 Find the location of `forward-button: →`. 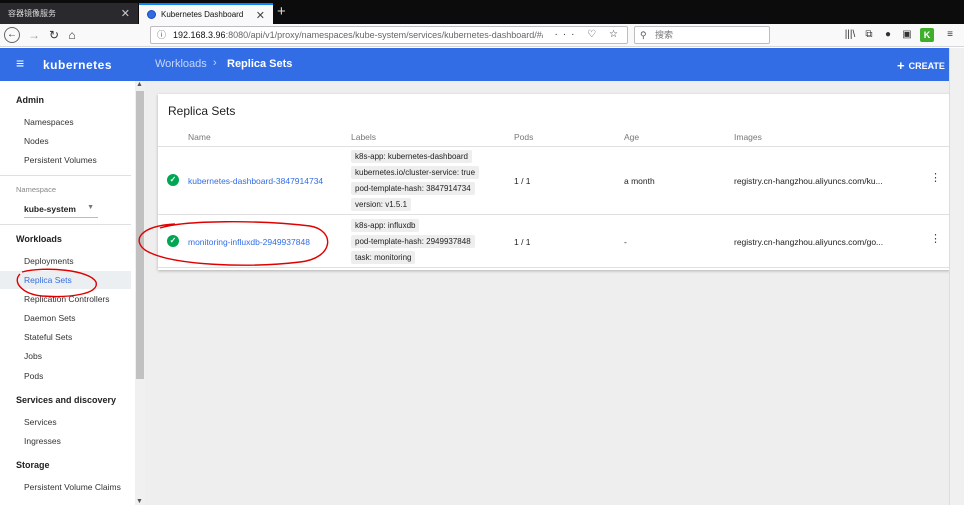

forward-button: → is located at coordinates (34, 35).